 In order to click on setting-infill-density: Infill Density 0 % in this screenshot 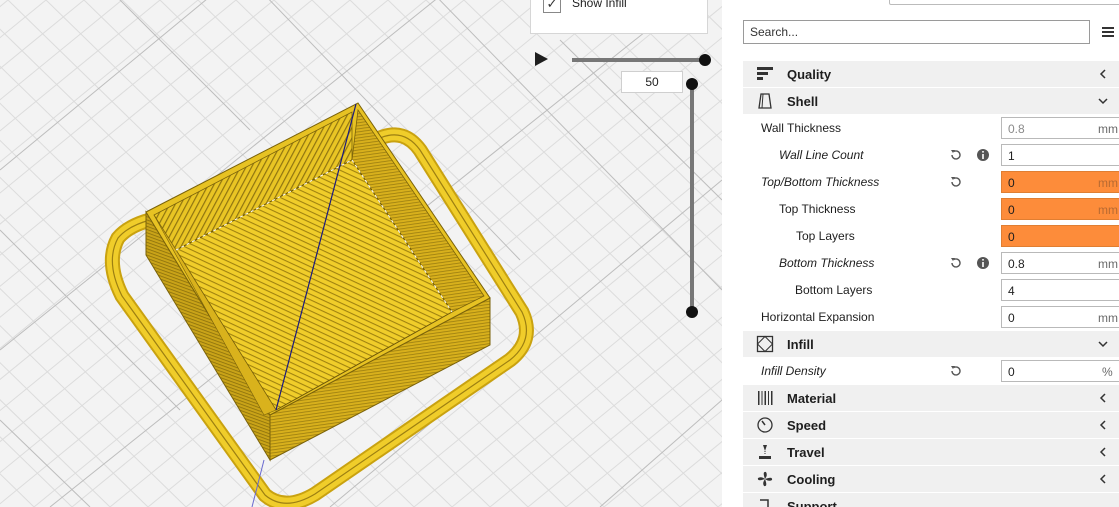, I will do `click(931, 371)`.